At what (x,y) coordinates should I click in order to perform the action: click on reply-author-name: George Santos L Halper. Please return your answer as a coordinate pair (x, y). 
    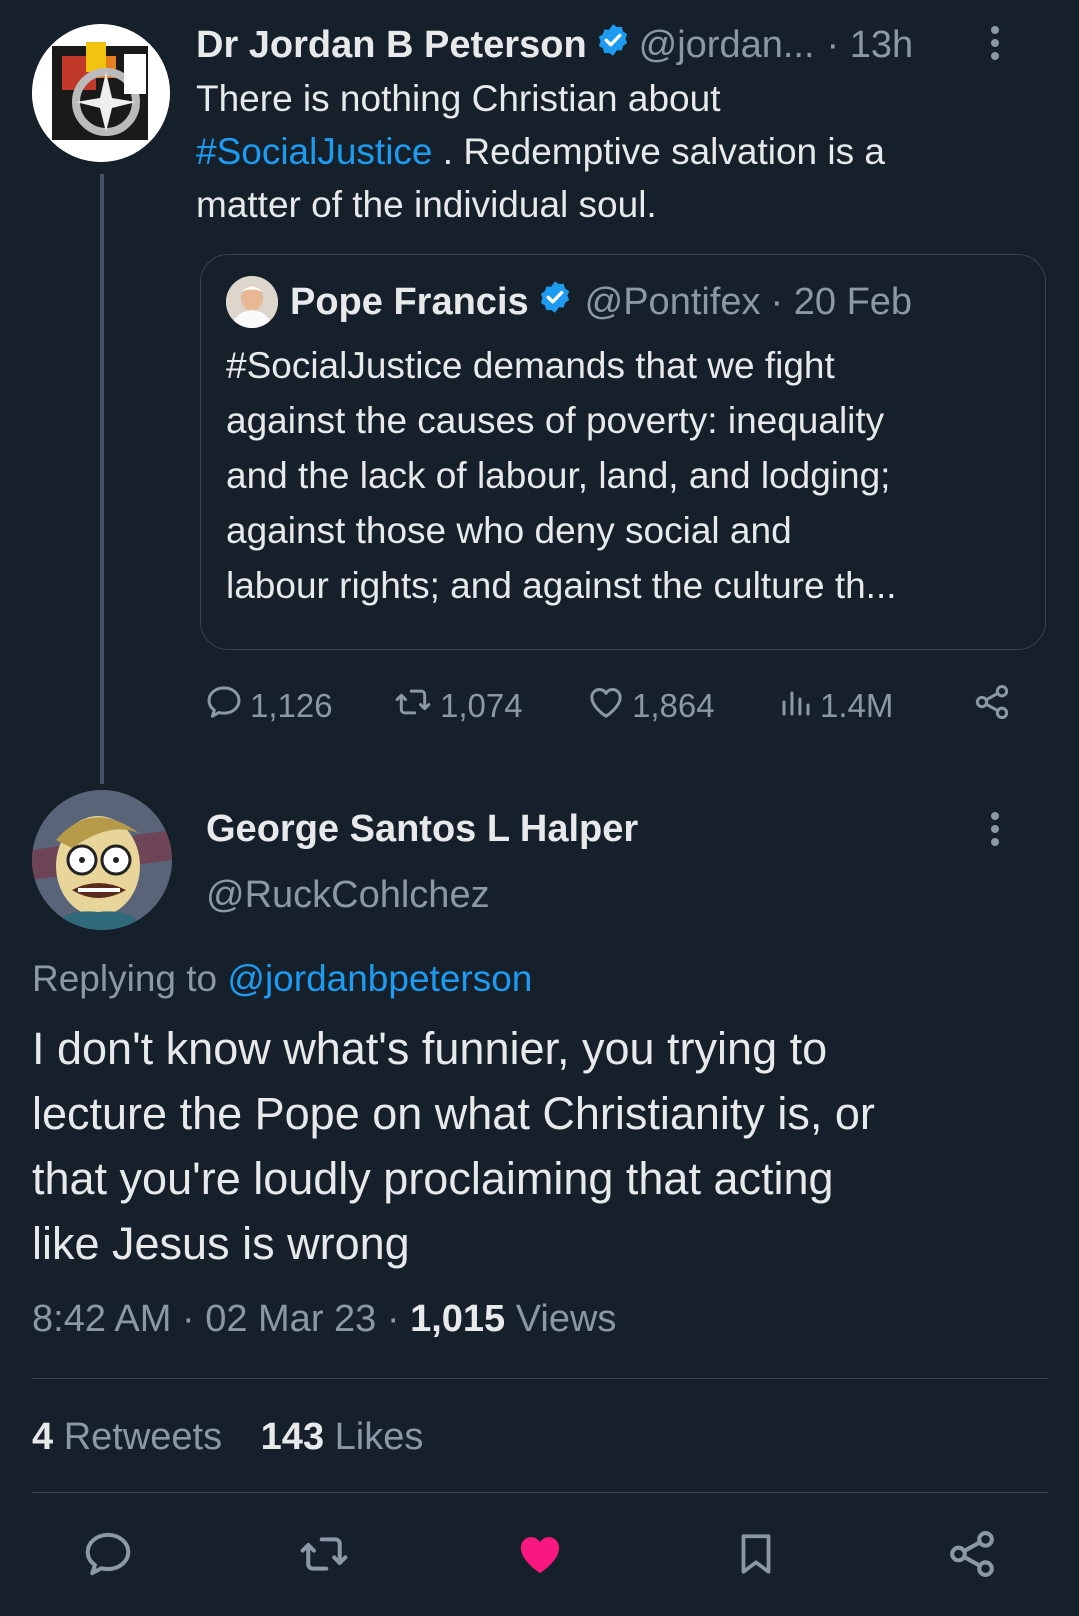
    Looking at the image, I should click on (422, 829).